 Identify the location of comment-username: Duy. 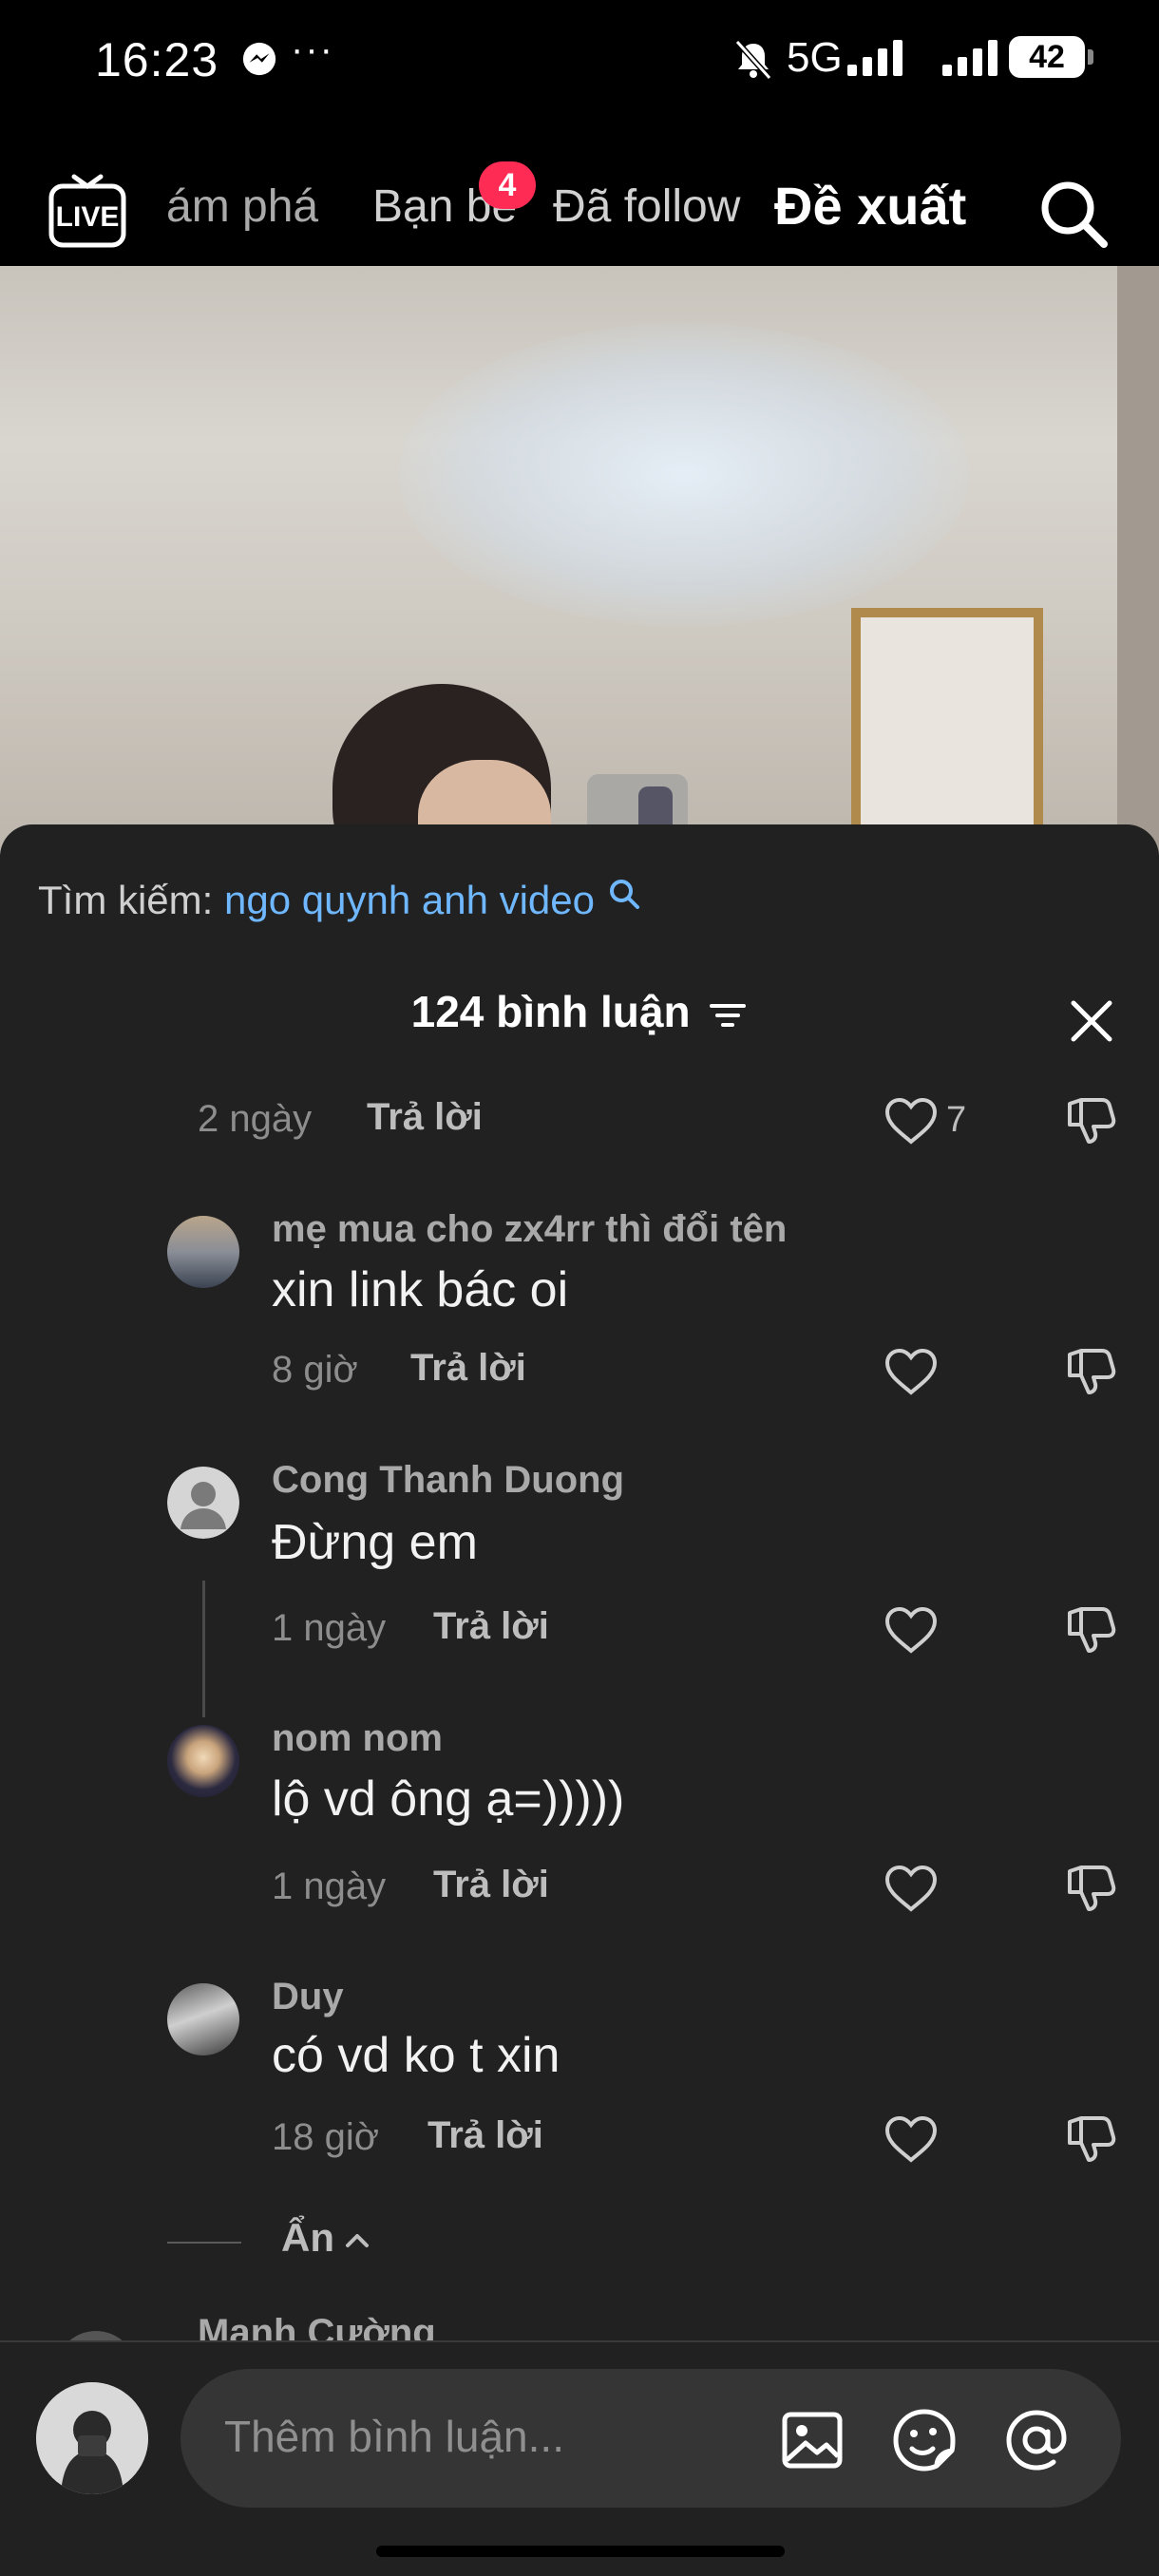
(308, 1997).